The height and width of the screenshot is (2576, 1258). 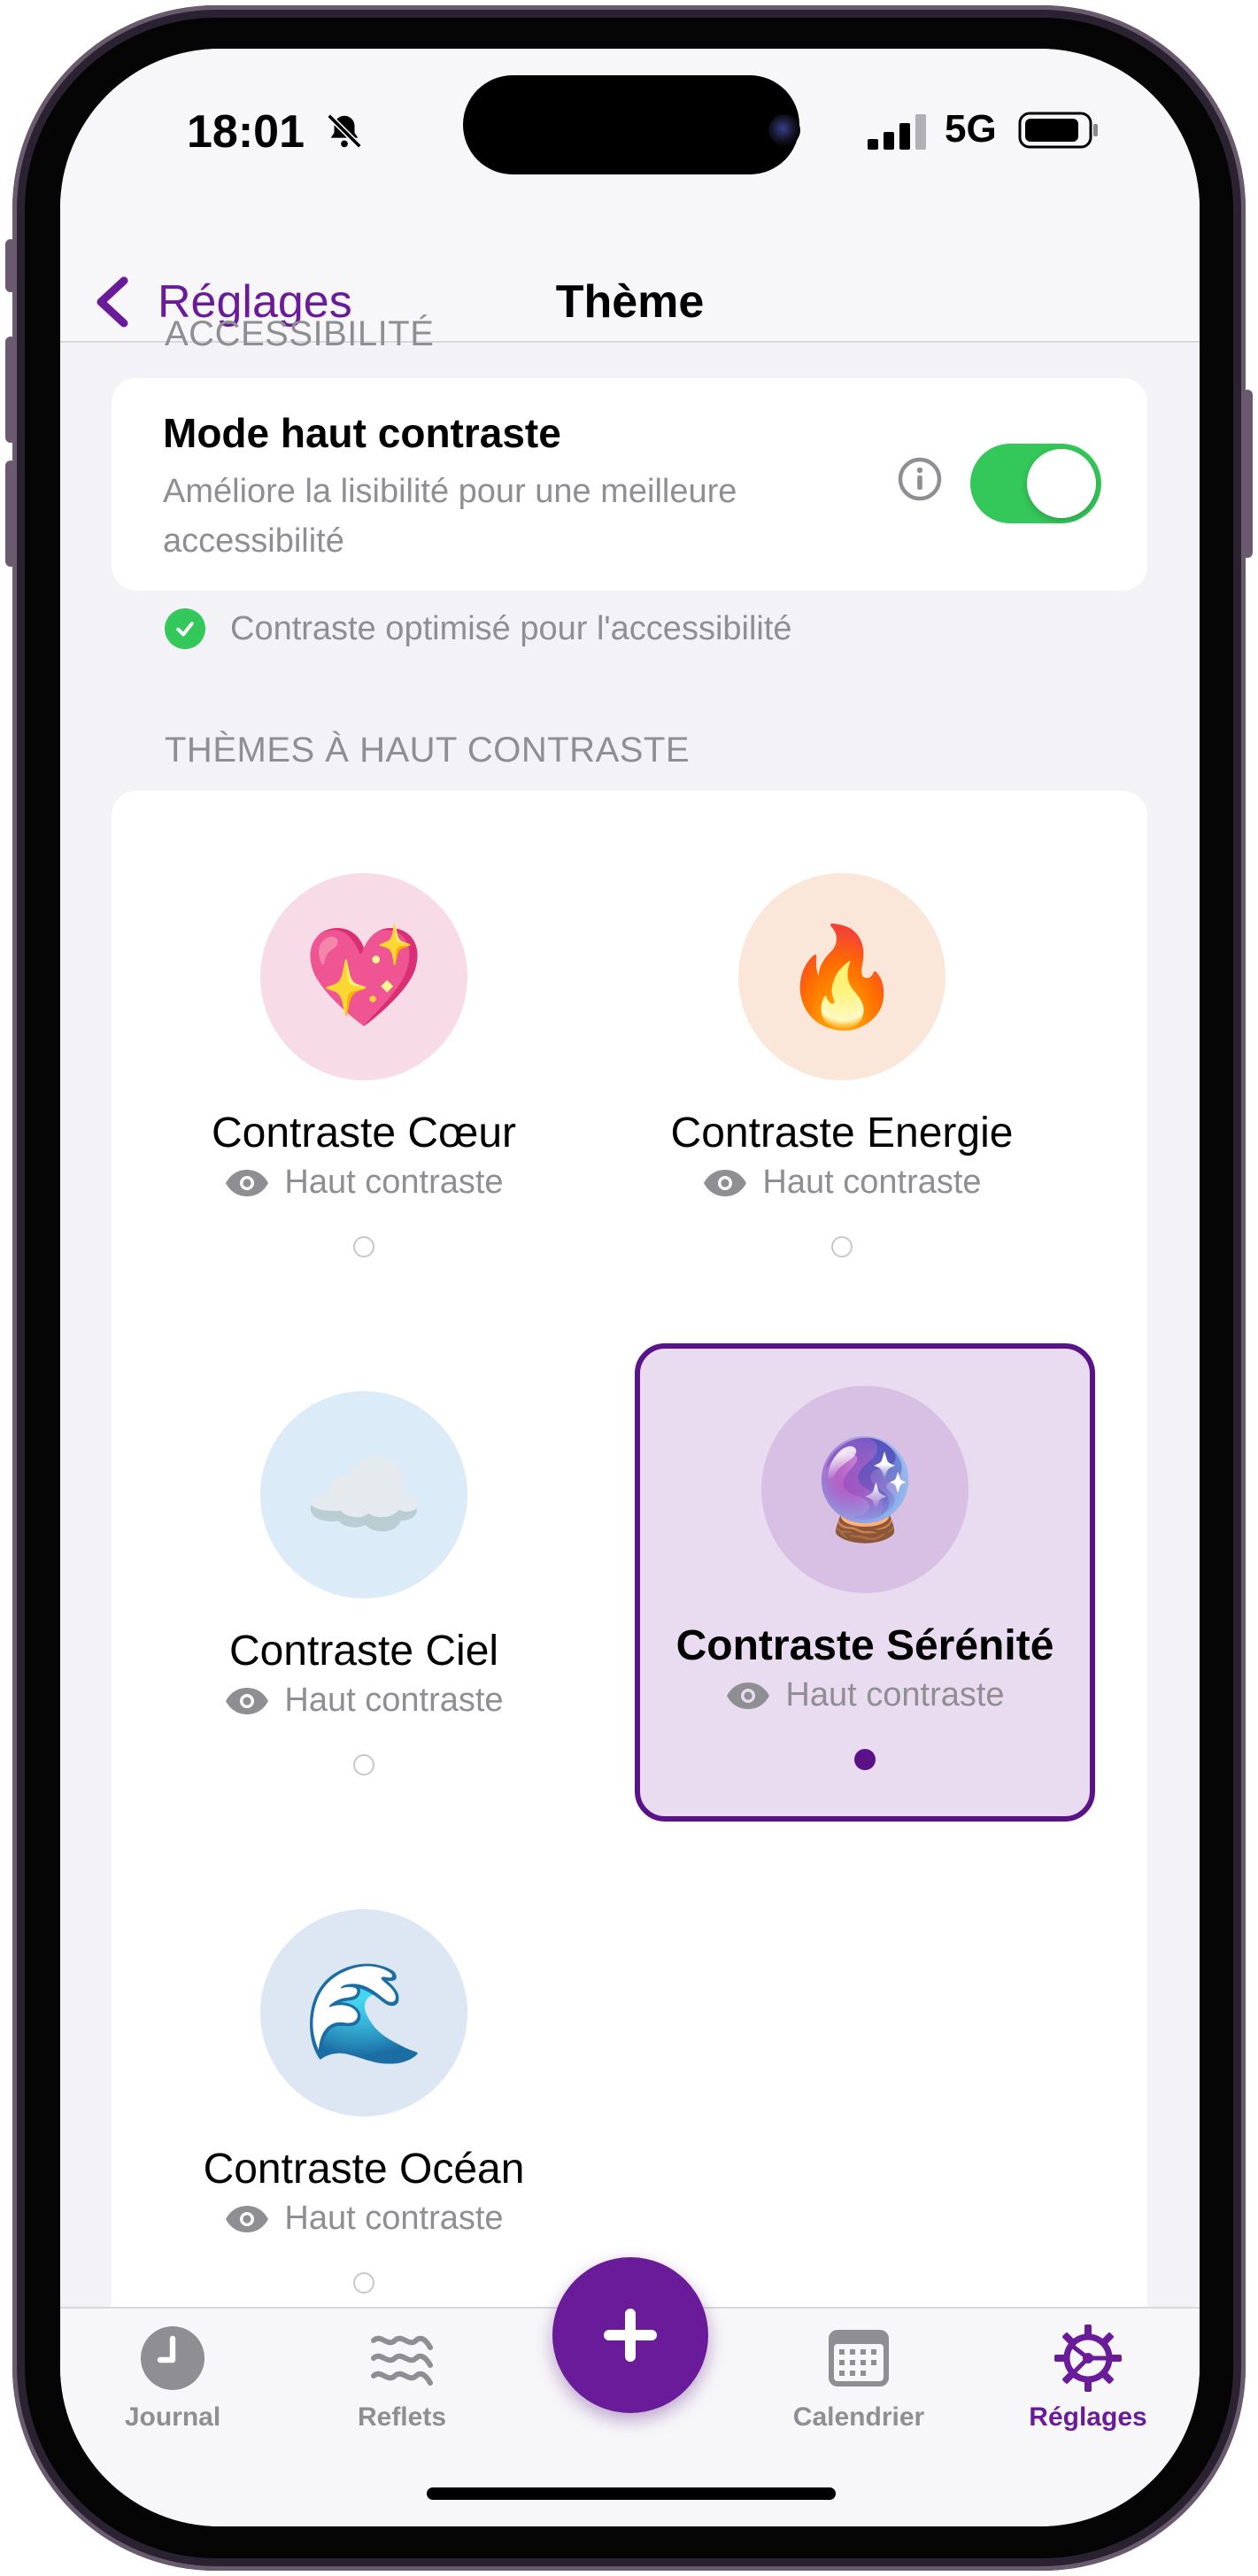 I want to click on dynamic-island, so click(x=631, y=124).